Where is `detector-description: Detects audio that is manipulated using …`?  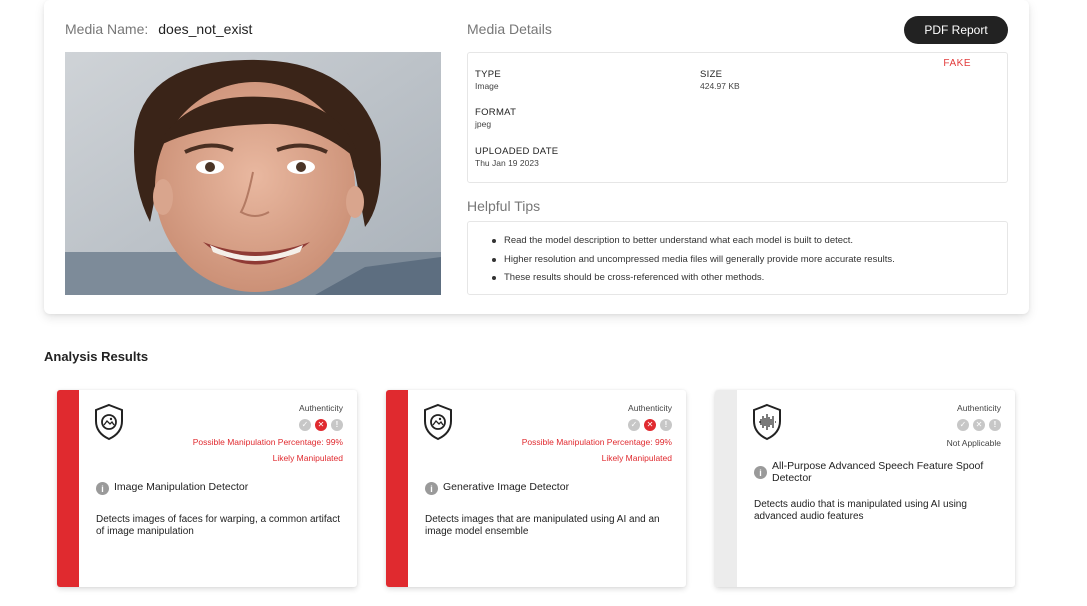
detector-description: Detects audio that is manipulated using … is located at coordinates (860, 510).